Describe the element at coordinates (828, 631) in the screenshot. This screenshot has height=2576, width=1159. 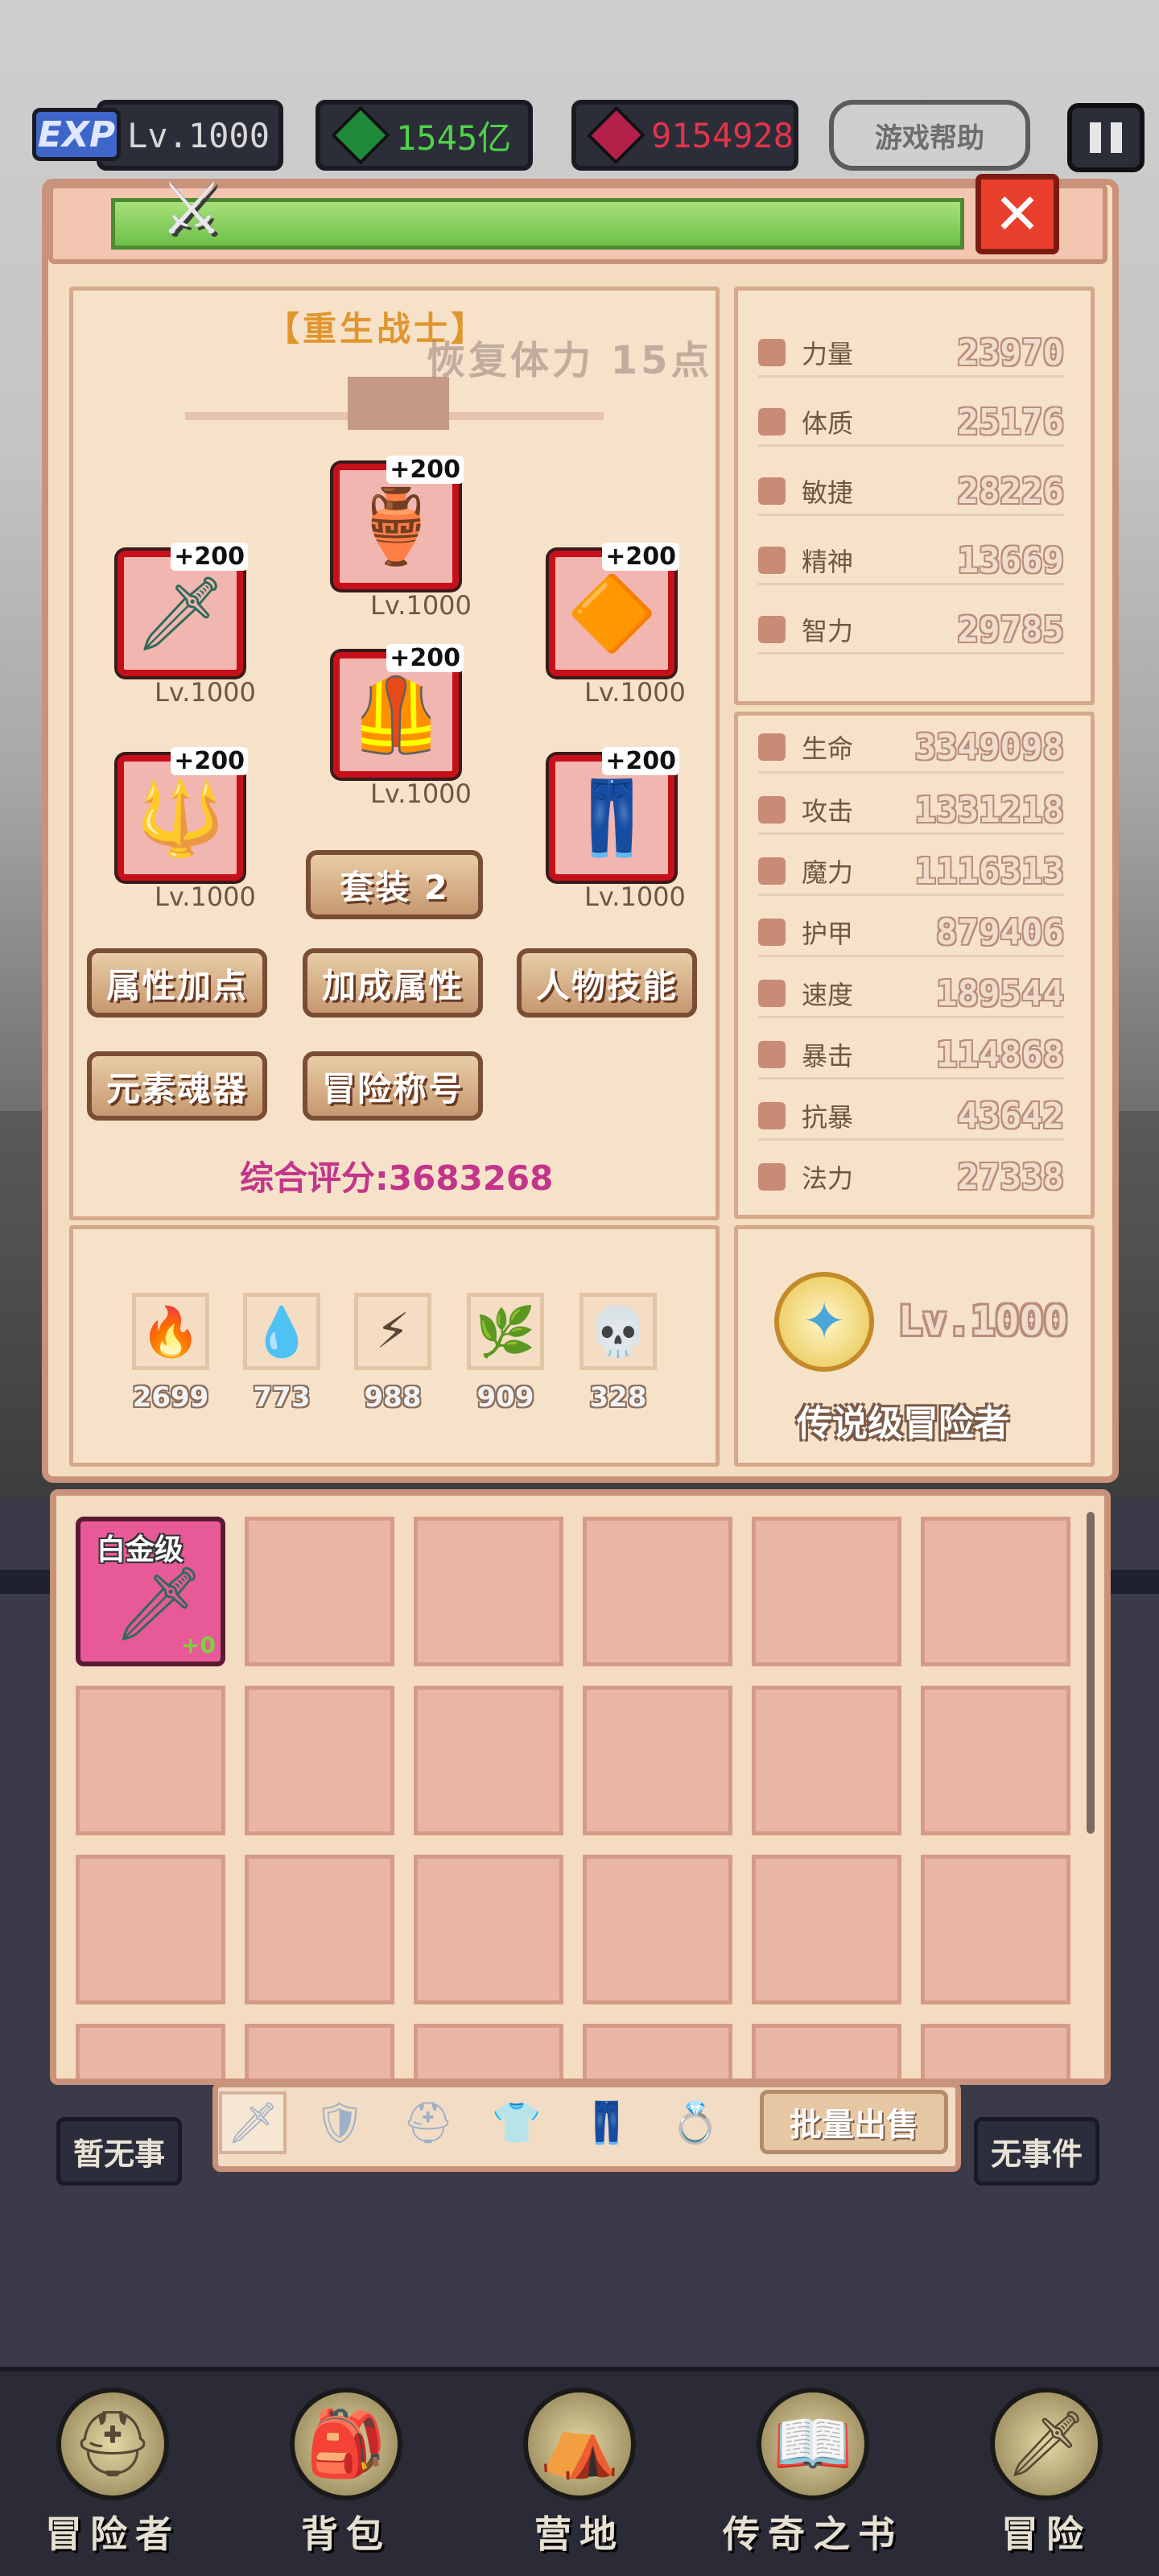
I see `stat-label: 智力` at that location.